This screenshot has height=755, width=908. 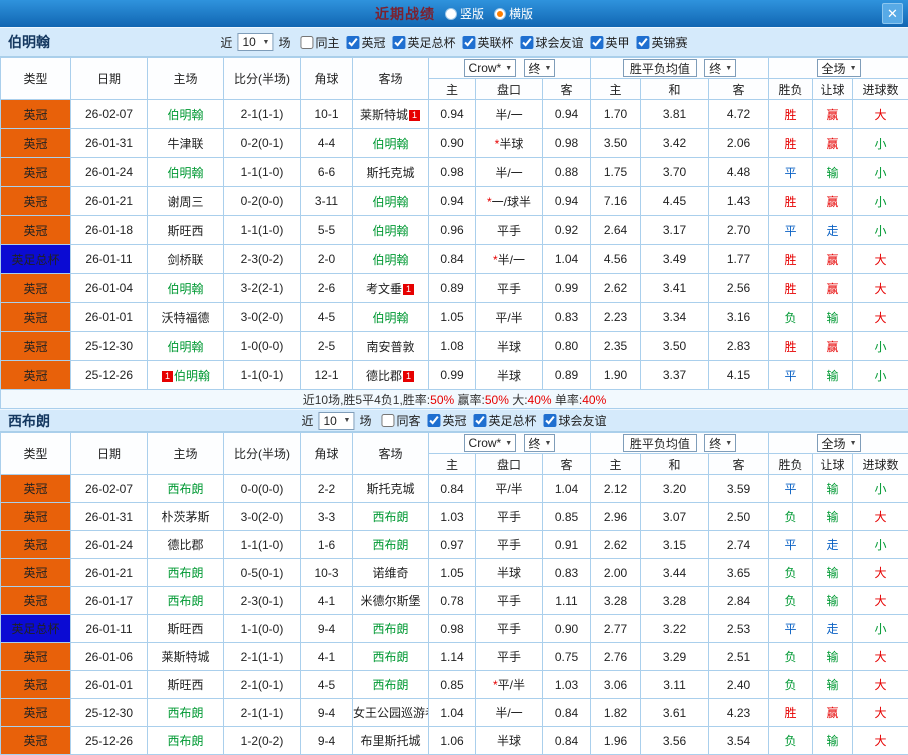 I want to click on europe-home-odds-cell: 7.16, so click(x=616, y=201).